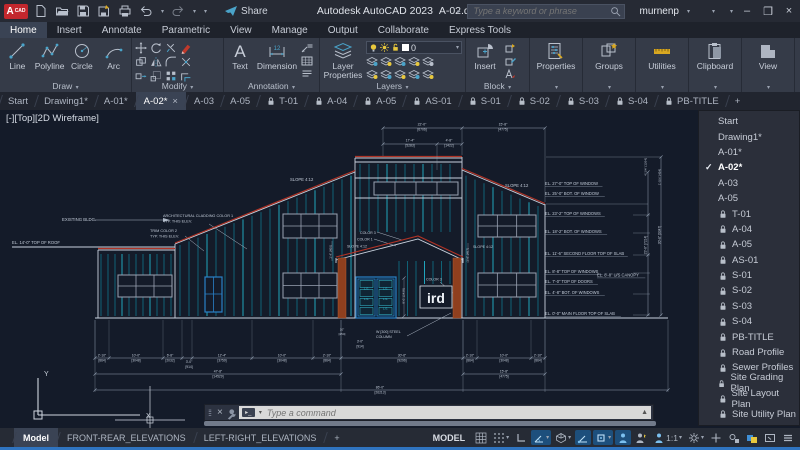 The image size is (800, 450). Describe the element at coordinates (481, 437) in the screenshot. I see `grid-display-toggle` at that location.